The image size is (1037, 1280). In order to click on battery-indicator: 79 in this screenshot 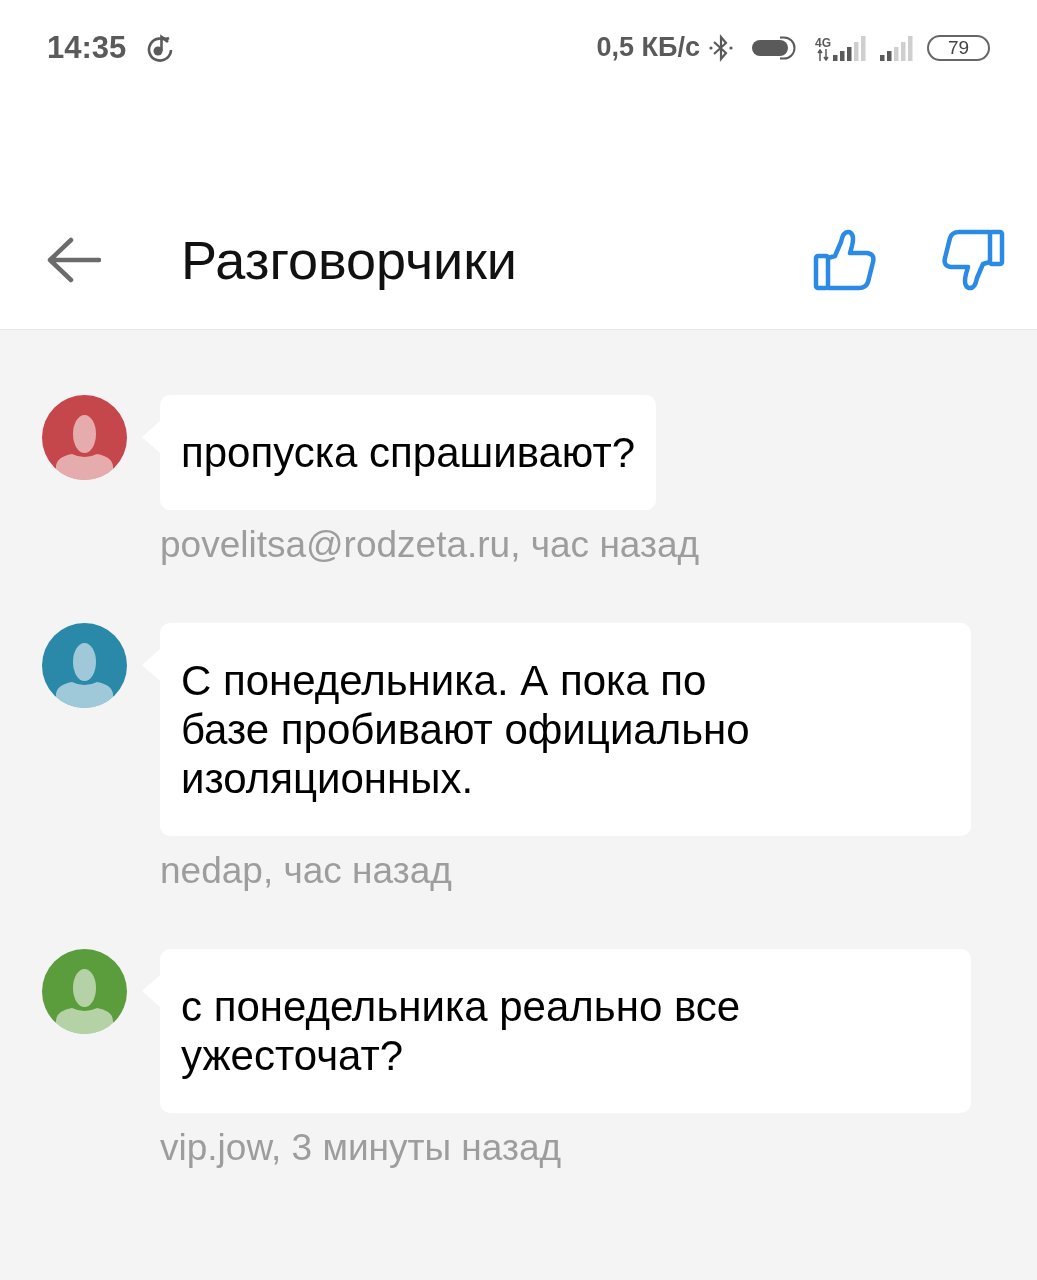, I will do `click(958, 47)`.